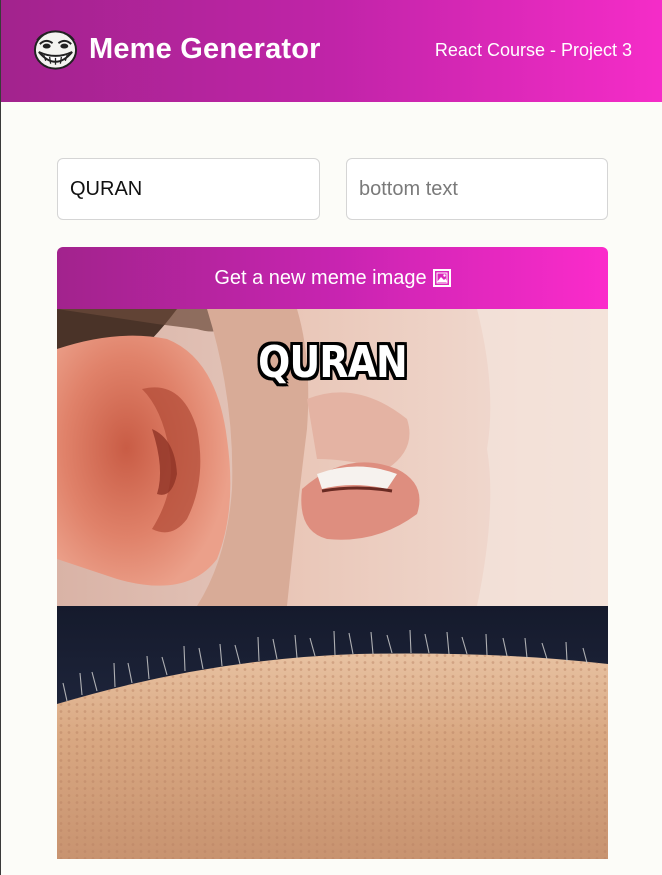 The image size is (662, 875). What do you see at coordinates (331, 51) in the screenshot?
I see `app-header: Meme Generator React Course - Project 3` at bounding box center [331, 51].